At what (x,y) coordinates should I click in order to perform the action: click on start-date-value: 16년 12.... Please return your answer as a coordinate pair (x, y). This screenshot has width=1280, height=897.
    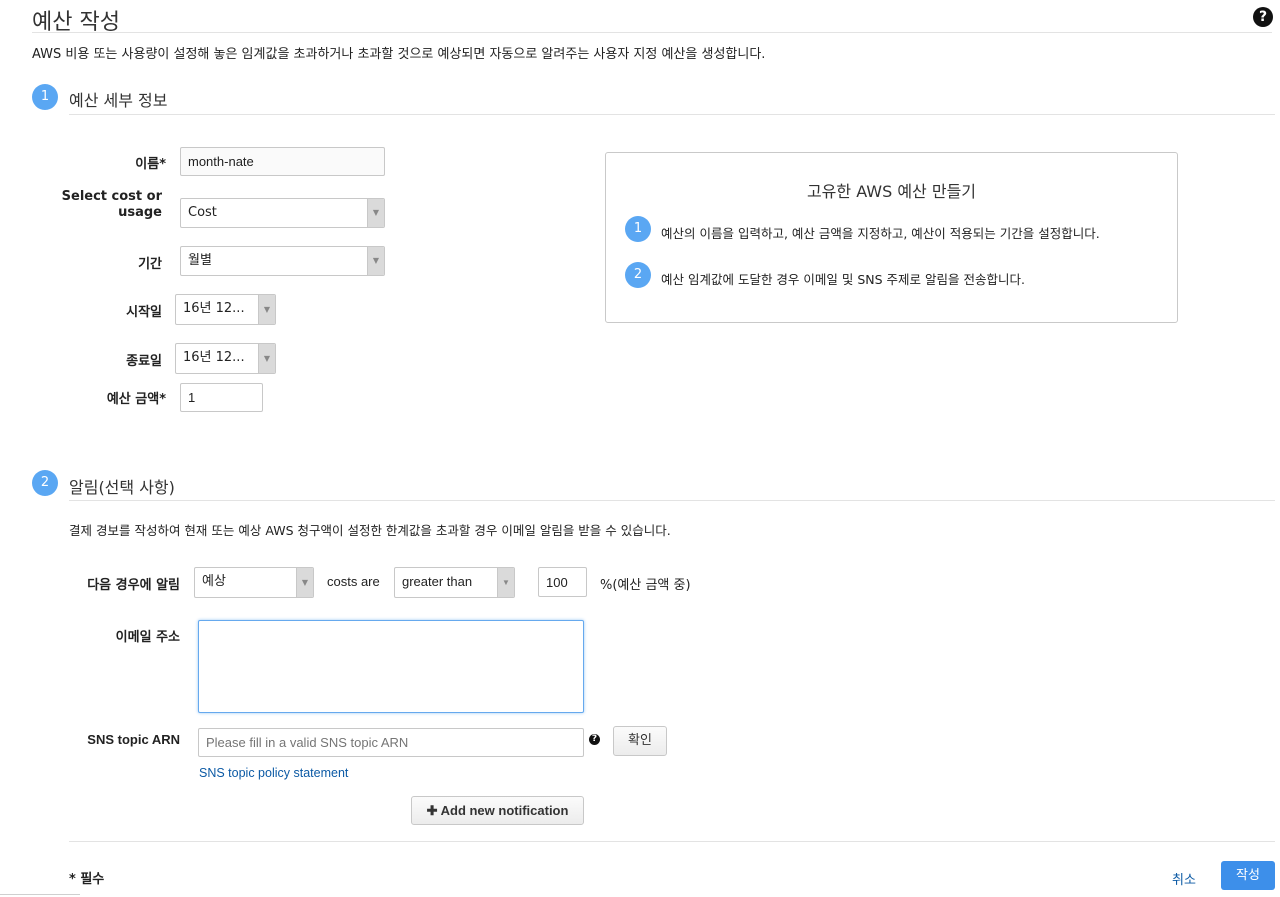
    Looking at the image, I should click on (214, 308).